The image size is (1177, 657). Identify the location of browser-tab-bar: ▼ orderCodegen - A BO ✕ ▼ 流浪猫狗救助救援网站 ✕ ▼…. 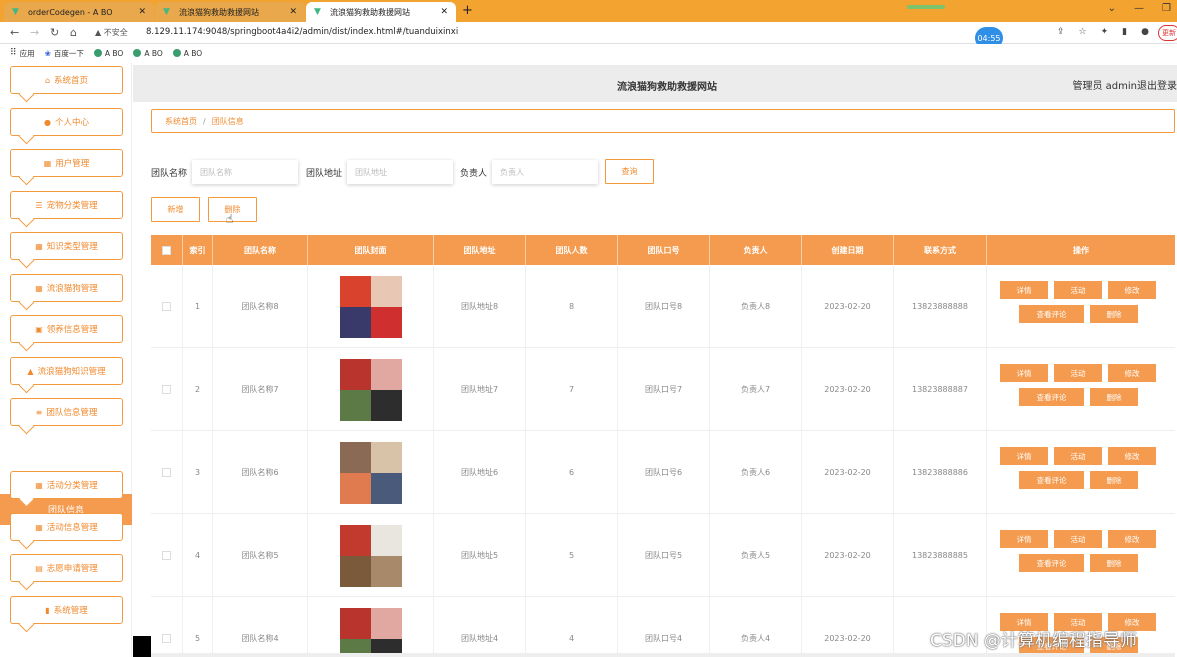
(588, 11).